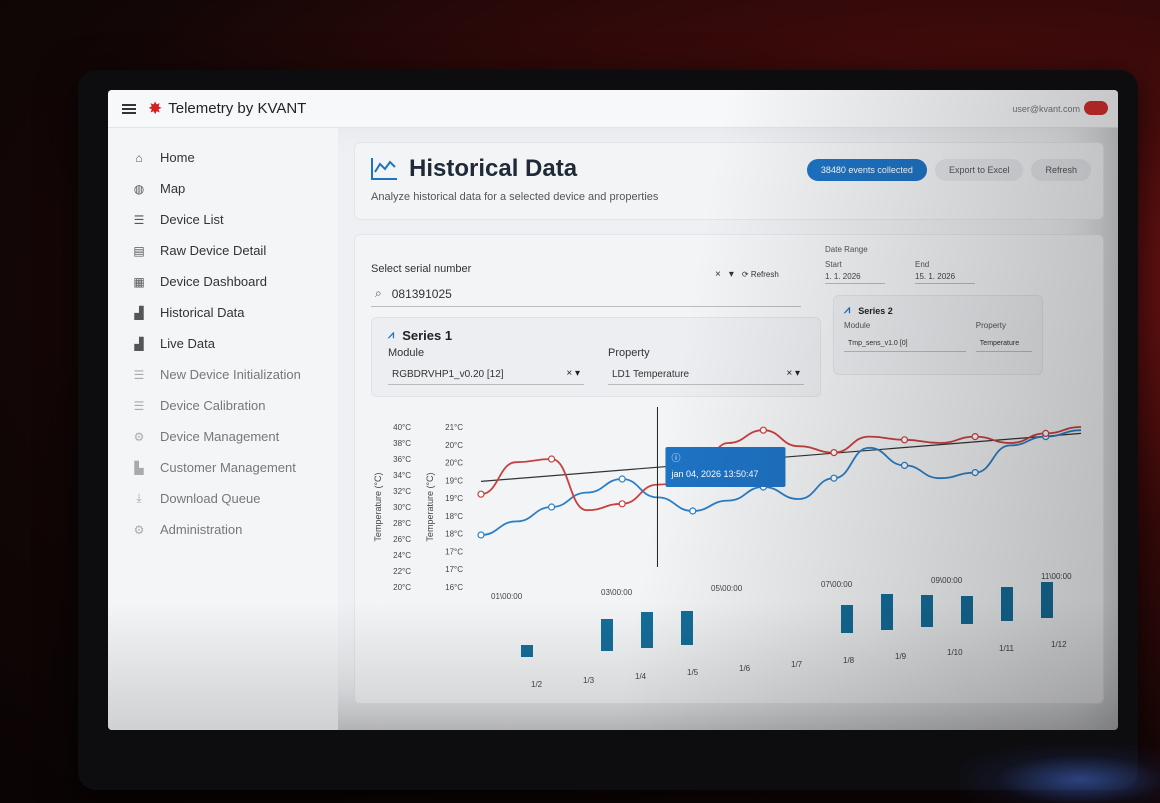 Image resolution: width=1160 pixels, height=803 pixels. Describe the element at coordinates (202, 312) in the screenshot. I see `sidebar-item-label: Historical Data` at that location.